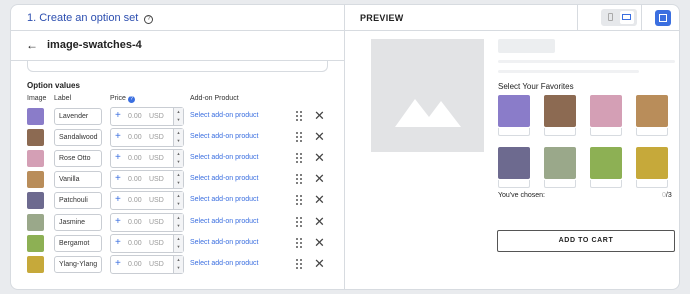 Image resolution: width=690 pixels, height=294 pixels. I want to click on mobile-view-icon, so click(610, 17).